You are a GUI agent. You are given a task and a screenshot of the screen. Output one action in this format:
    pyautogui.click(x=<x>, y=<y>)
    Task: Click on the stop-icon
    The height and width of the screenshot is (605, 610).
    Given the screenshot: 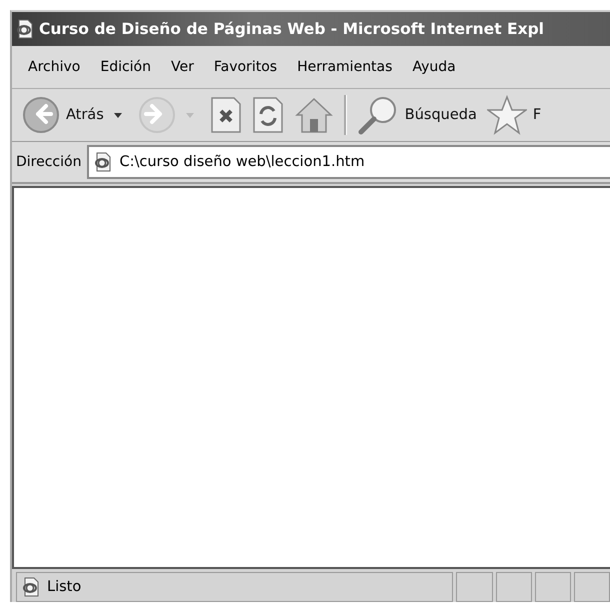 What is the action you would take?
    pyautogui.click(x=226, y=115)
    